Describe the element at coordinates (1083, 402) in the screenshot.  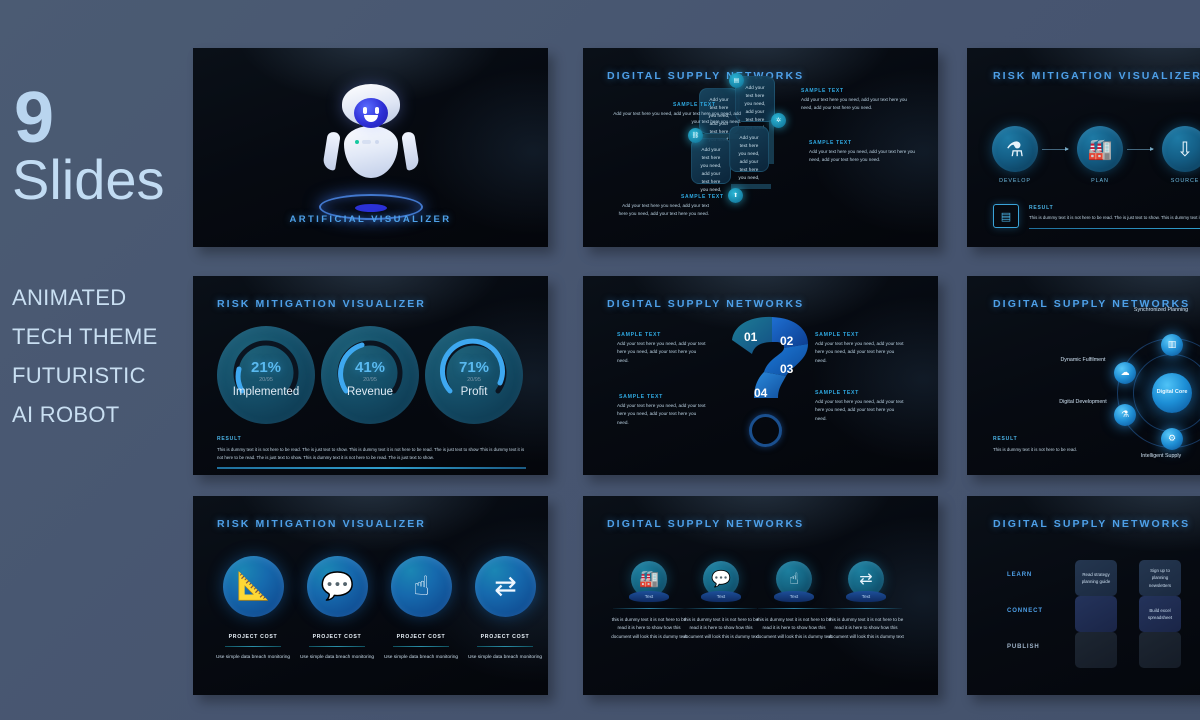
I see `hub-node-label: Digital Development` at that location.